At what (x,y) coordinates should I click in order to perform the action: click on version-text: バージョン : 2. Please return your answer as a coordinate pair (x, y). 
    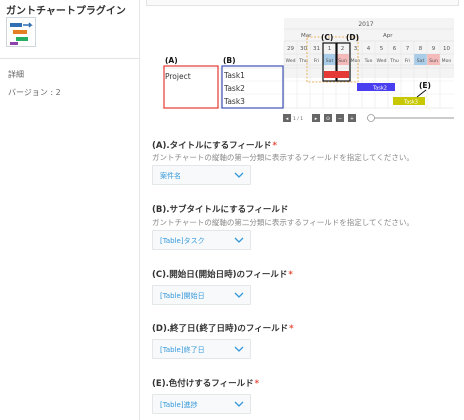
    Looking at the image, I should click on (34, 92).